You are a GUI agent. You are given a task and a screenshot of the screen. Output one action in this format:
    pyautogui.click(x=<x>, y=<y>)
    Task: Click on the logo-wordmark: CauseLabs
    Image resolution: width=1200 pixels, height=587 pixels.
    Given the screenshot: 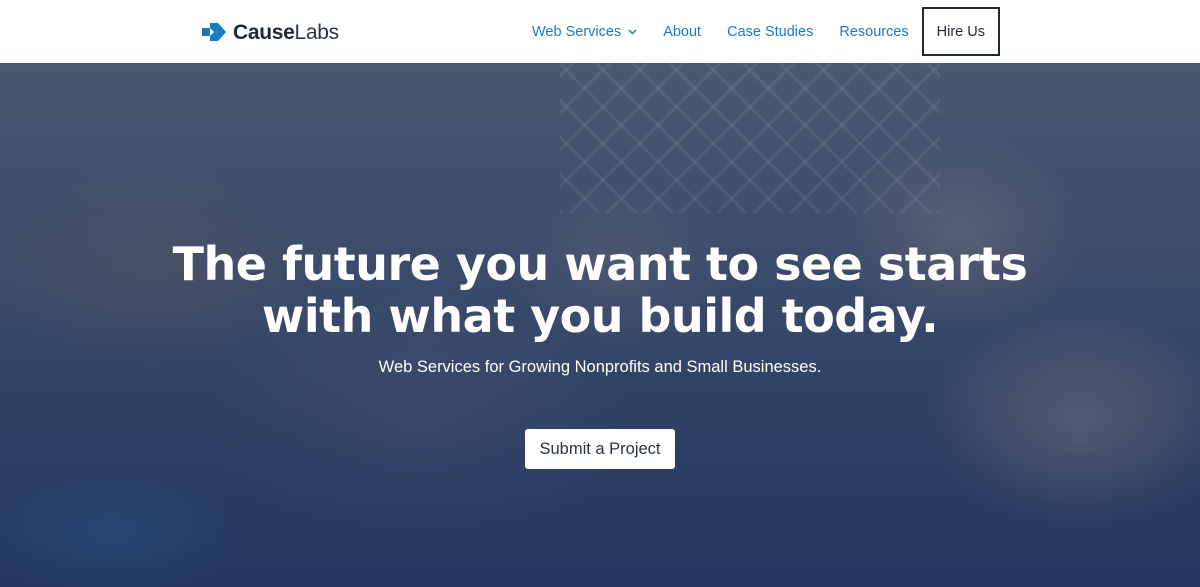 What is the action you would take?
    pyautogui.click(x=286, y=32)
    